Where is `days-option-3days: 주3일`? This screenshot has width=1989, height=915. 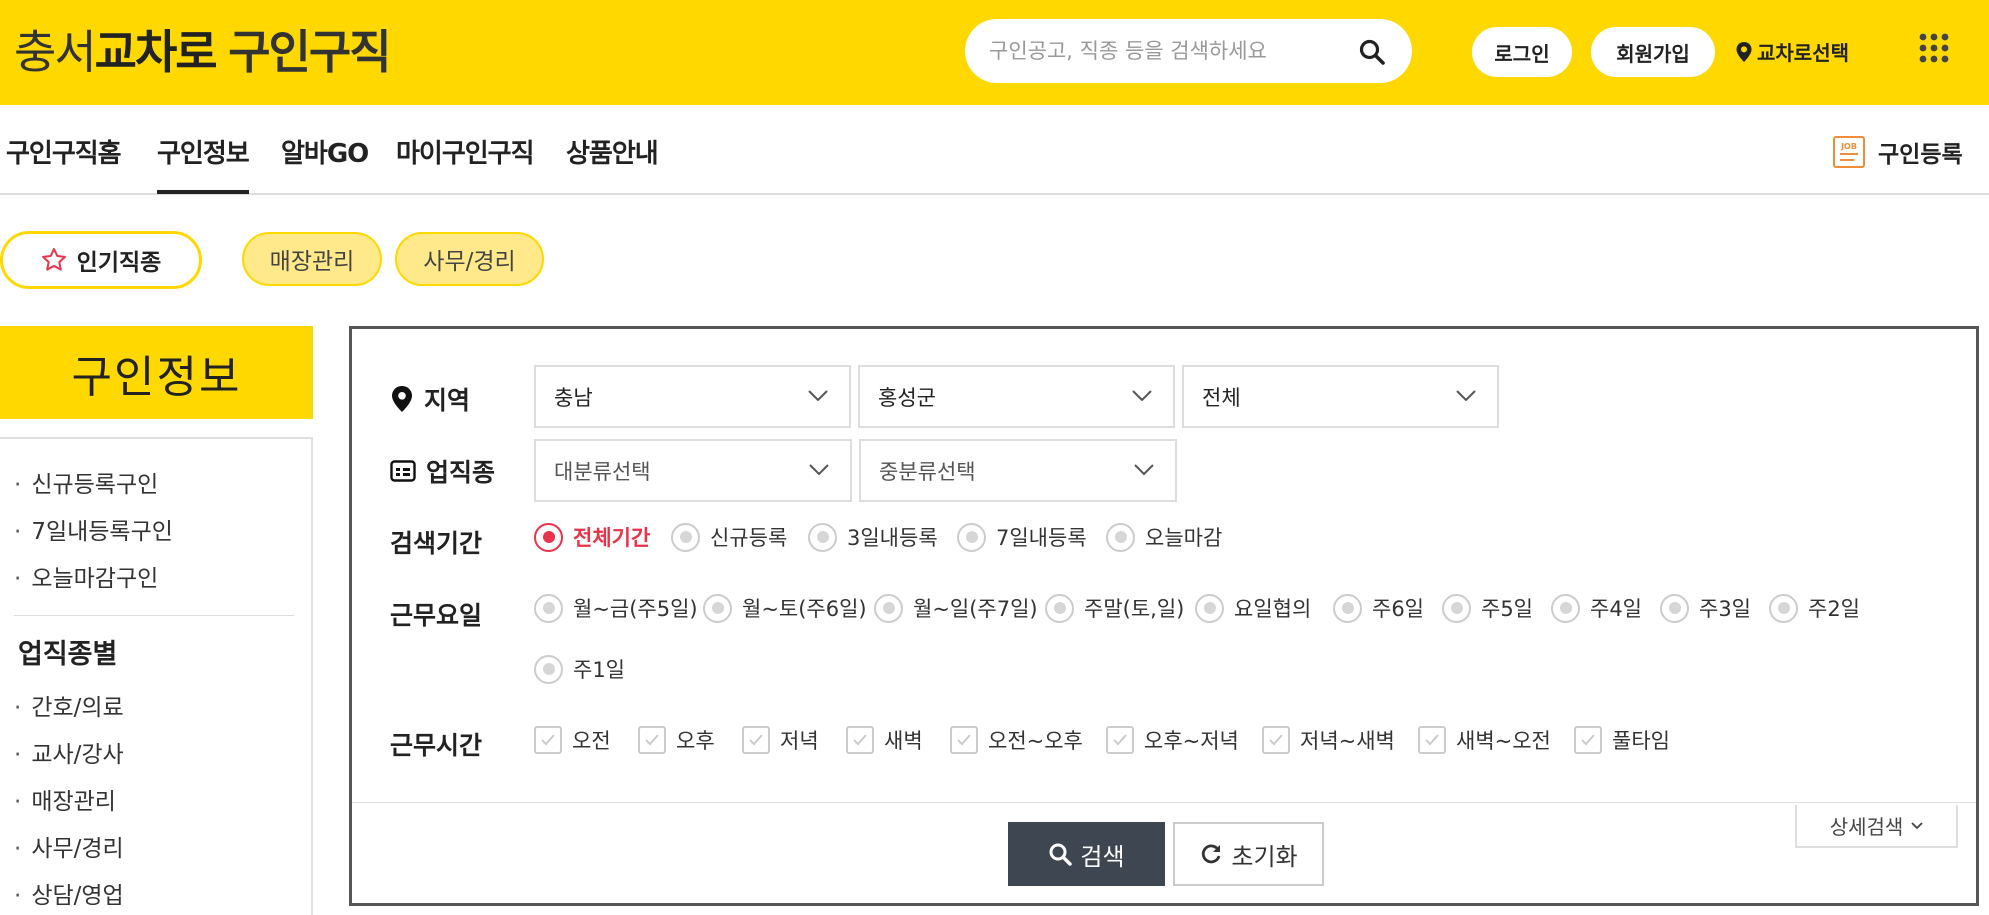
days-option-3days: 주3일 is located at coordinates (1705, 608).